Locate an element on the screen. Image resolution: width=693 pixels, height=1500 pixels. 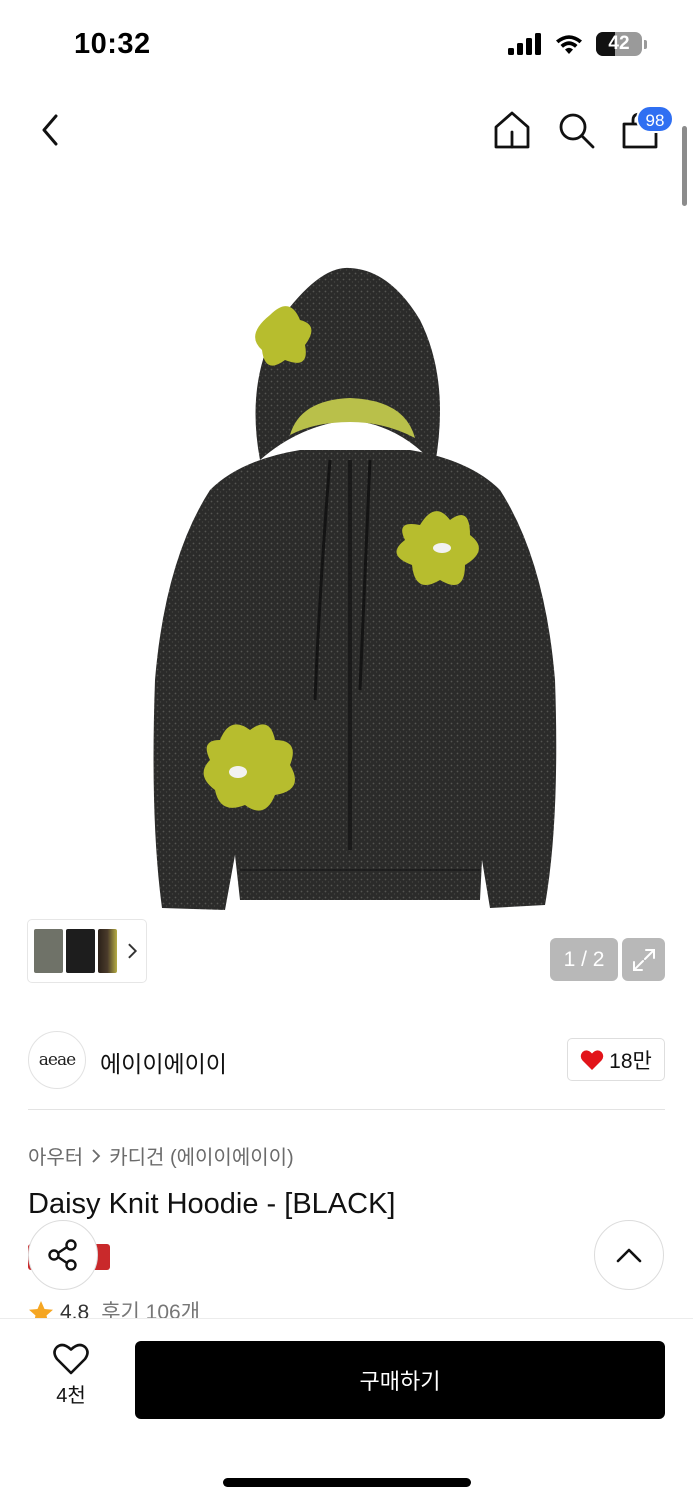
rating-row: 4.8 후기 106개 is located at coordinates (114, 1310).